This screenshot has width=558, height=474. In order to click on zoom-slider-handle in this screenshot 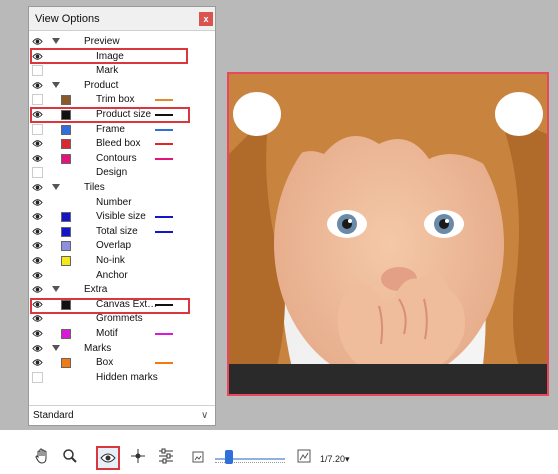, I will do `click(229, 457)`.